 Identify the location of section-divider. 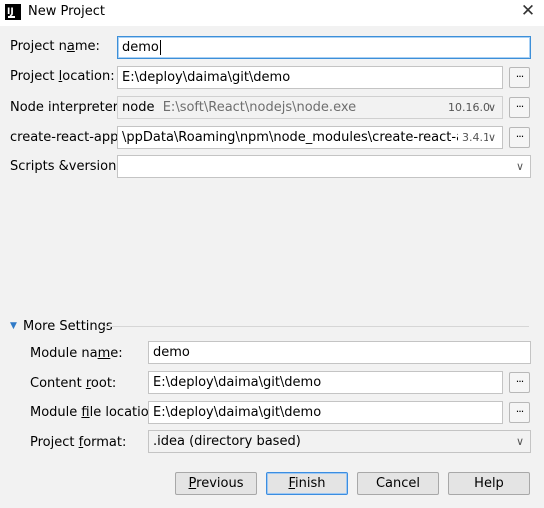
(316, 326).